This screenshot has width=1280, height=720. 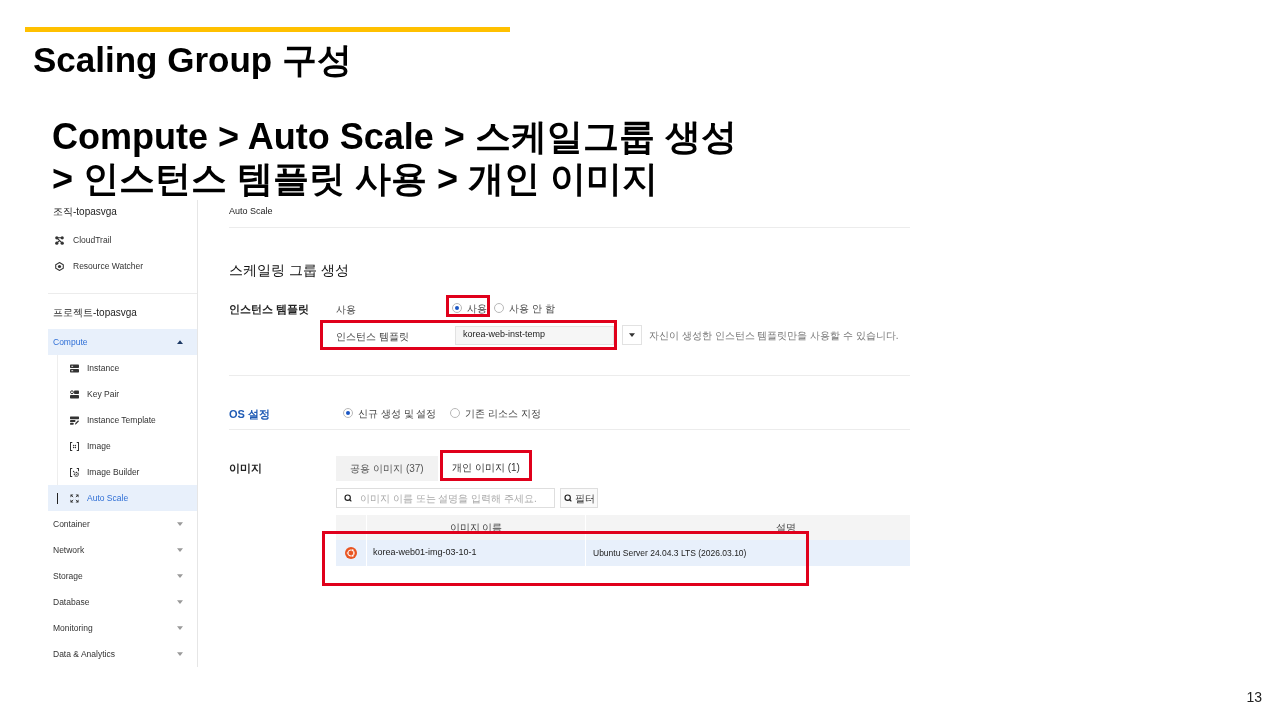 What do you see at coordinates (670, 553) in the screenshot?
I see `table-cell: Ubuntu Server 24.04.3 LTS (2026.03.10)` at bounding box center [670, 553].